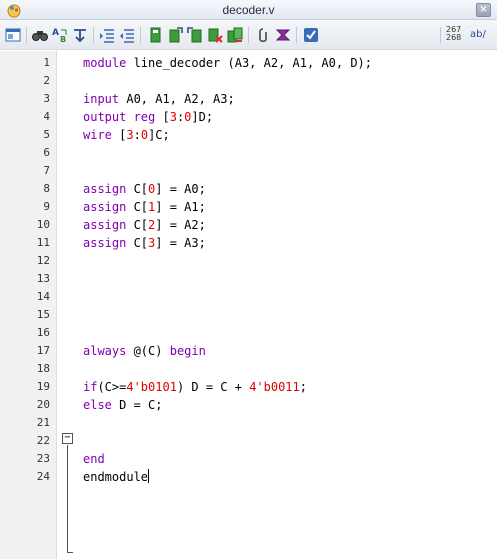 The image size is (497, 559). I want to click on code-keyword: wire, so click(97, 135).